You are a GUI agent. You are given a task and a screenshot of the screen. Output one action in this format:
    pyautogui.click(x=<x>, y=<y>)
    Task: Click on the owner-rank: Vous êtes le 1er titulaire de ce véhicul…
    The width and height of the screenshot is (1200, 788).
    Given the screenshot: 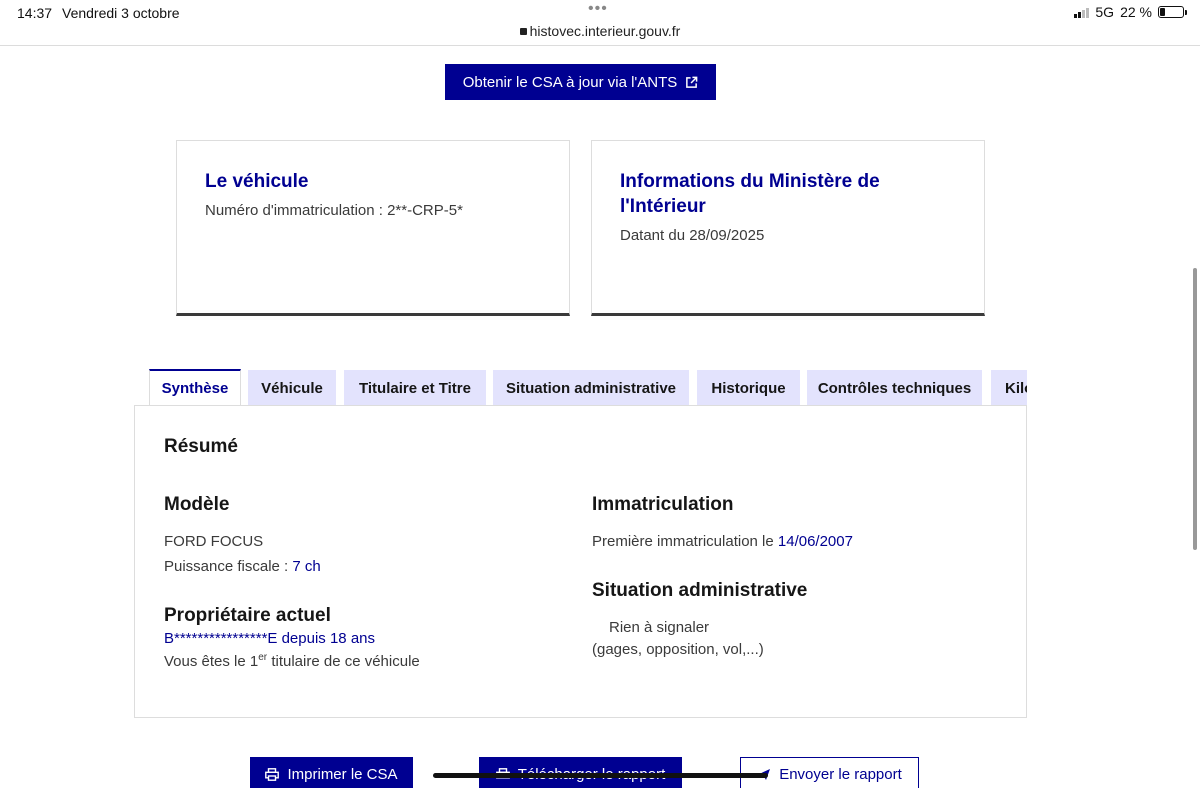 What is the action you would take?
    pyautogui.click(x=292, y=661)
    